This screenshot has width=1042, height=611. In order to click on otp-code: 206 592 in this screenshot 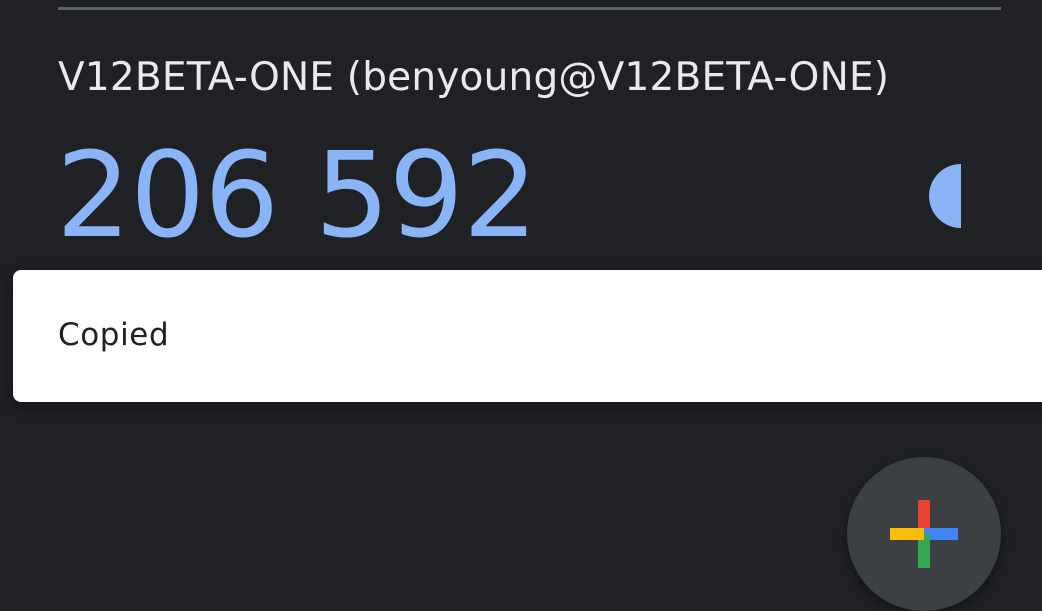, I will do `click(297, 195)`.